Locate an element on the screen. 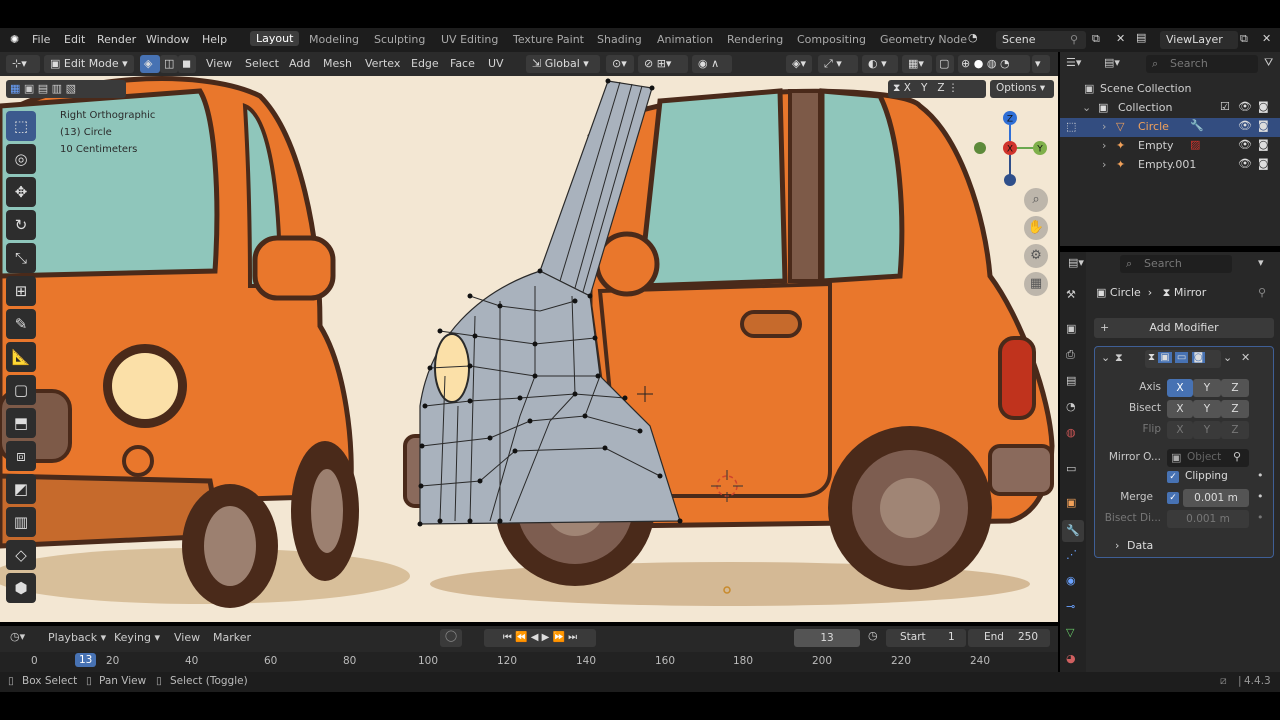  gizmo-toggle-button: ⤢ ▾ is located at coordinates (838, 64).